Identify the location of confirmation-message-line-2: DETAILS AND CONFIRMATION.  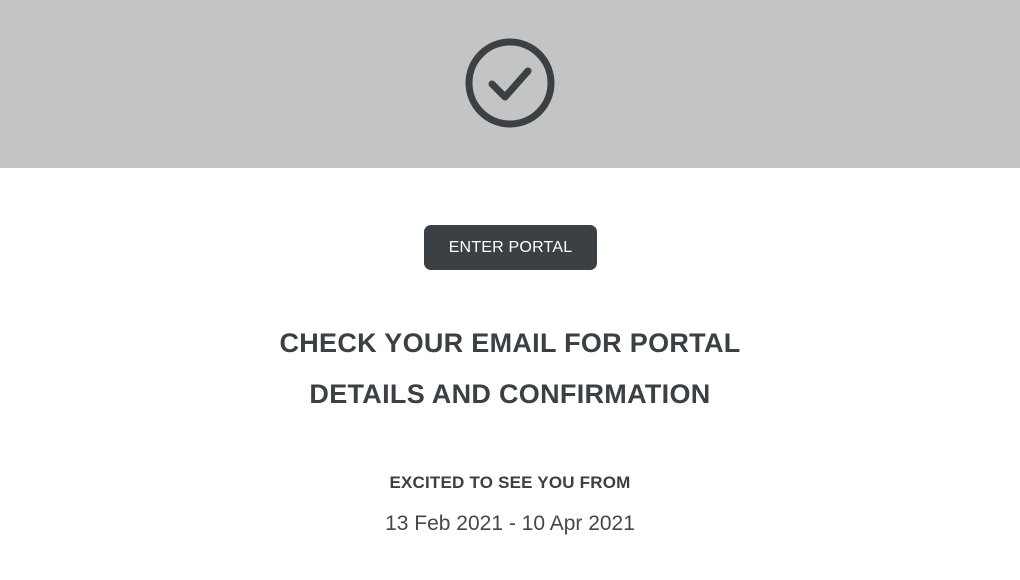
(510, 394).